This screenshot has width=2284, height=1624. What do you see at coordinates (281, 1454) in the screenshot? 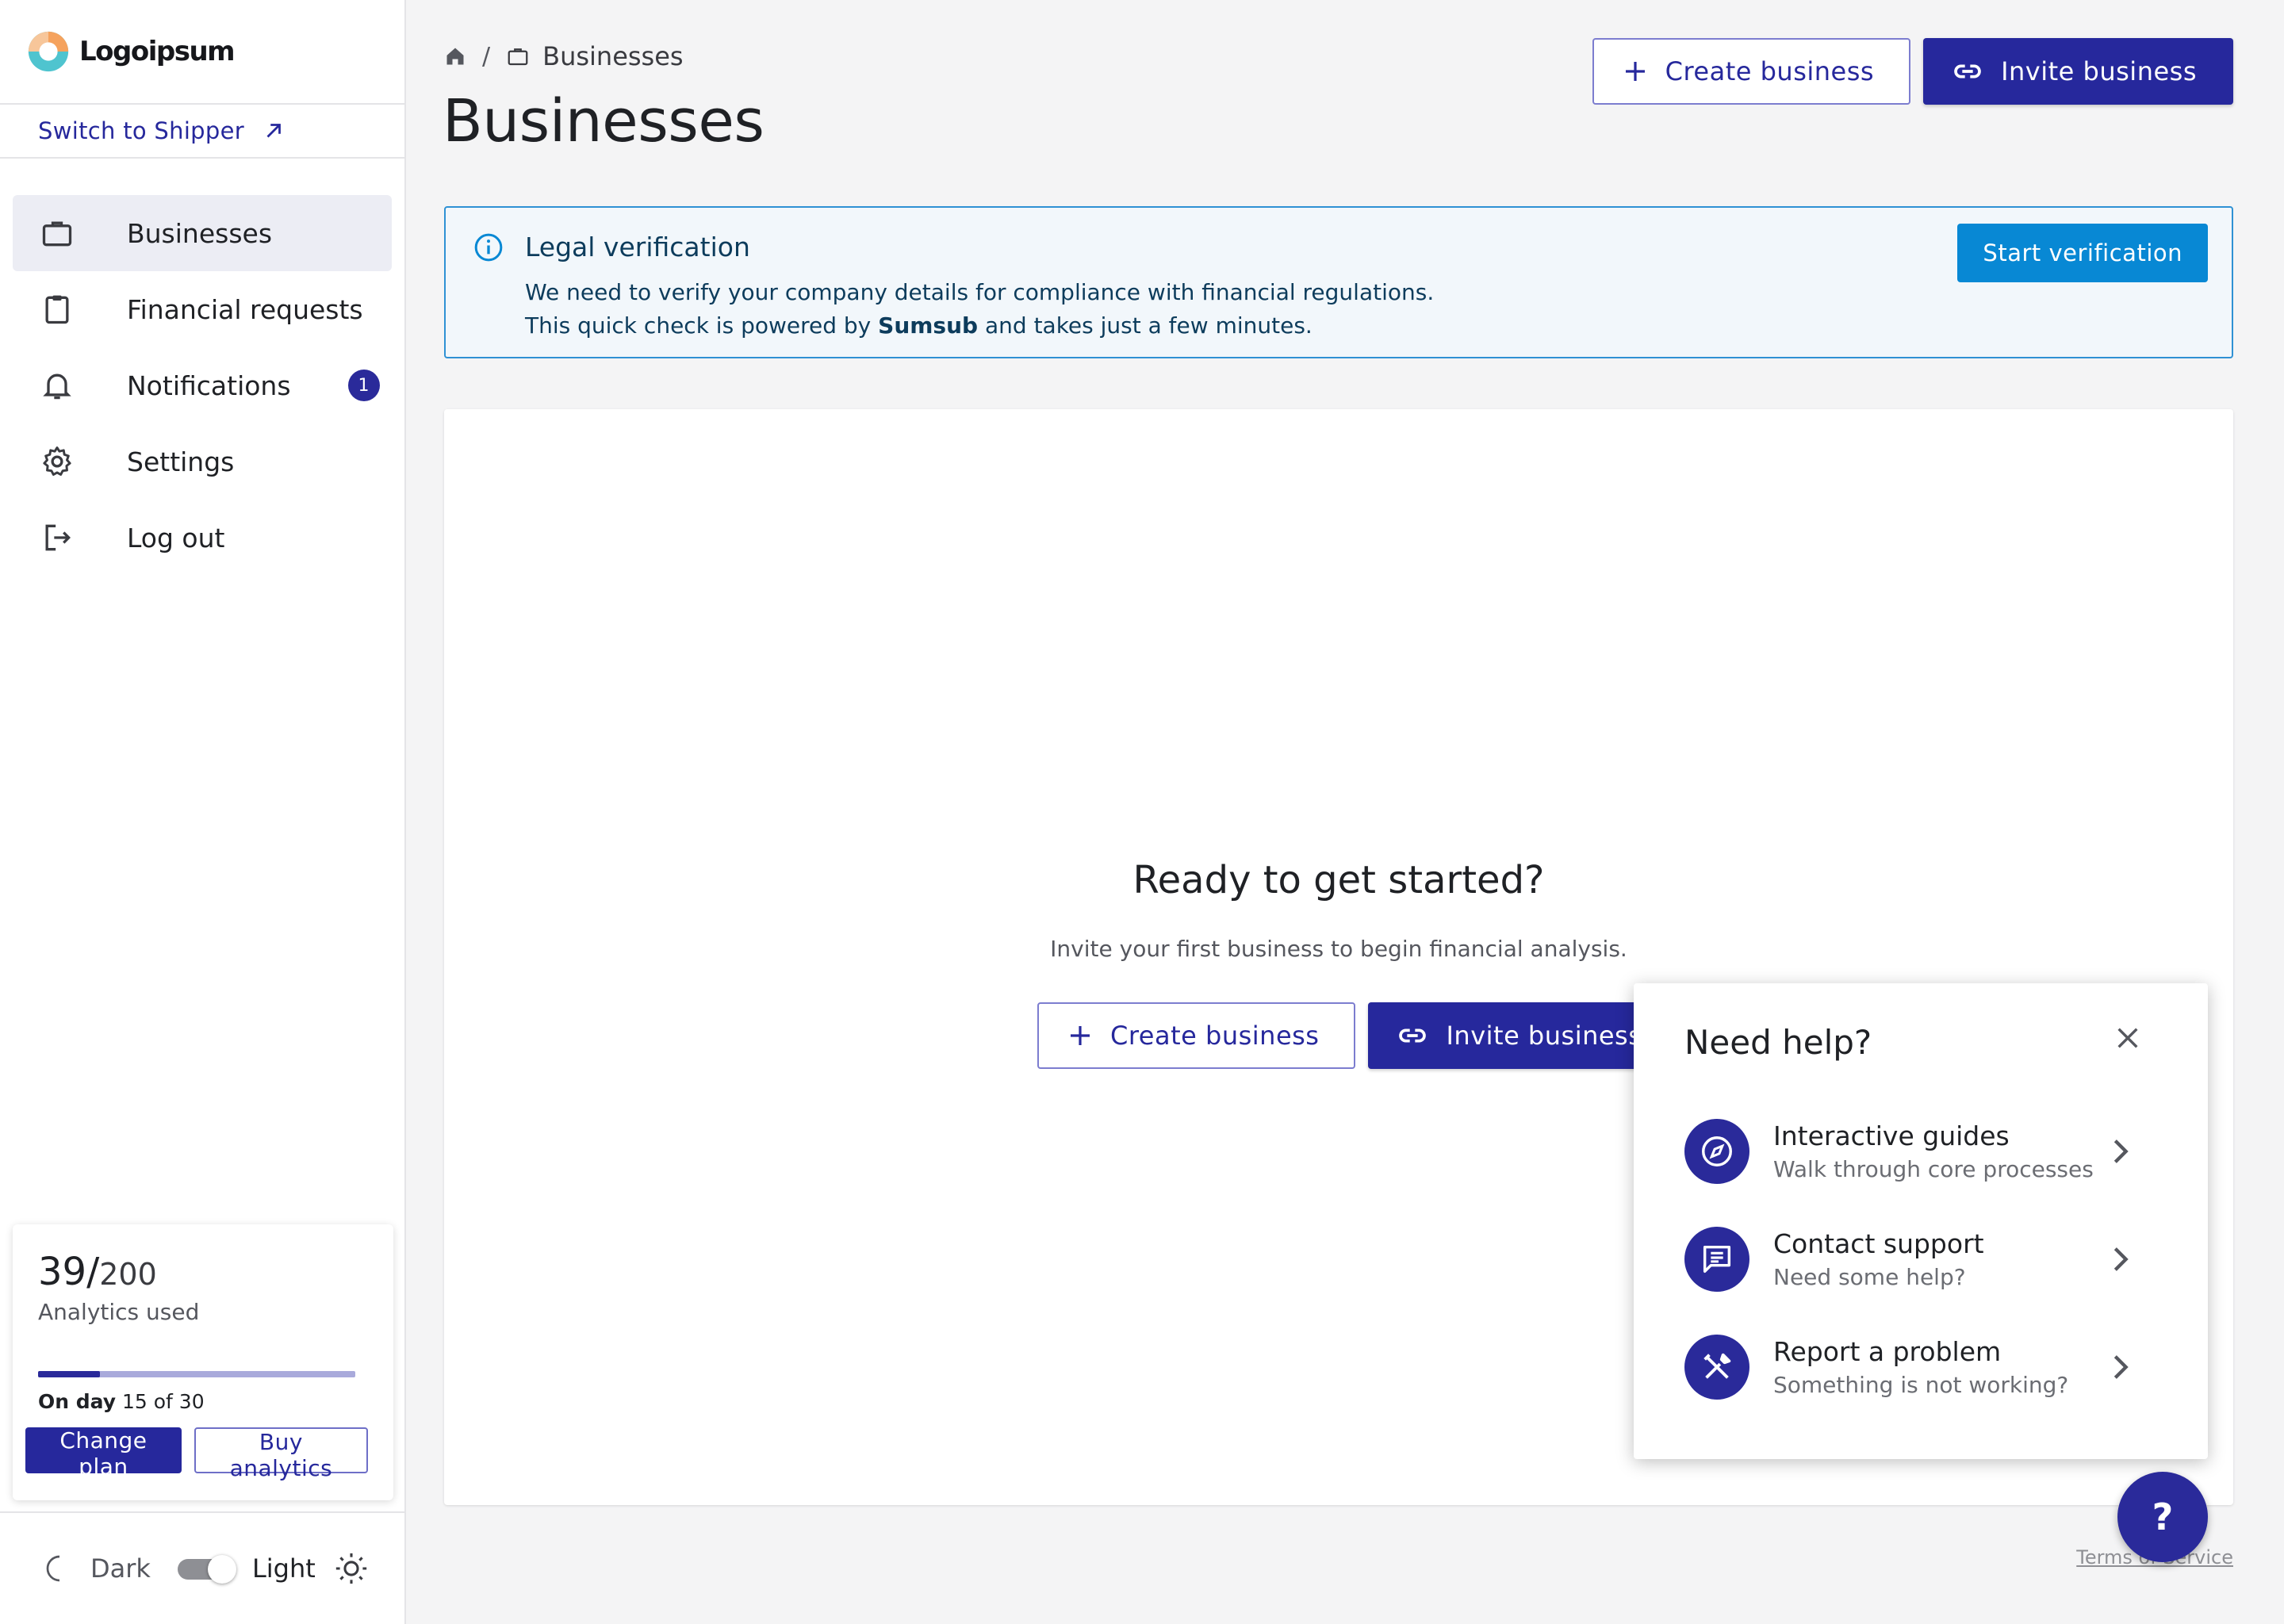
I see `buy-analytics-button: Buy analytics` at bounding box center [281, 1454].